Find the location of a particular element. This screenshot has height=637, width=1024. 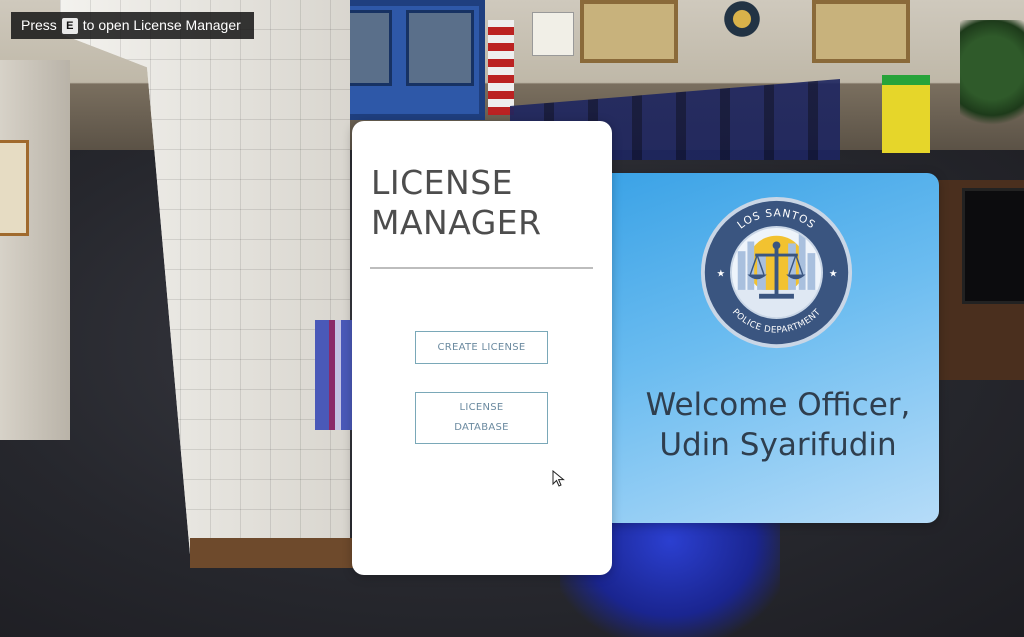

plant is located at coordinates (992, 80).